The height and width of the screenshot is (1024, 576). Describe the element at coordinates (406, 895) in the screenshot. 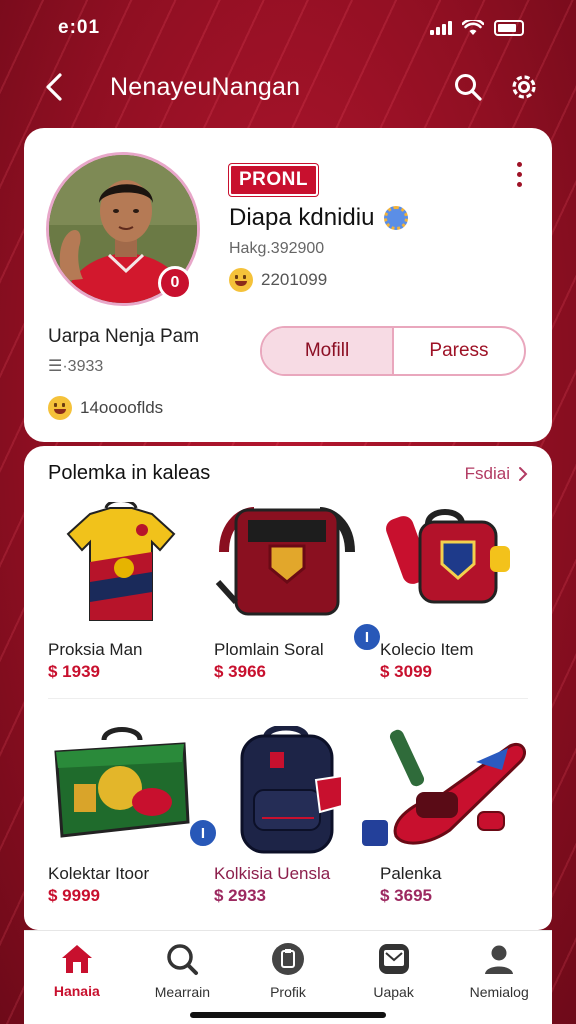

I see `product-price: $ 3695` at that location.